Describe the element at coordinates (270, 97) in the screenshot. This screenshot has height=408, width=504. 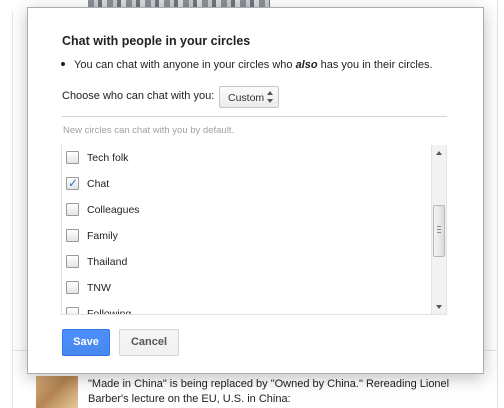
I see `select-arrows-icon` at that location.